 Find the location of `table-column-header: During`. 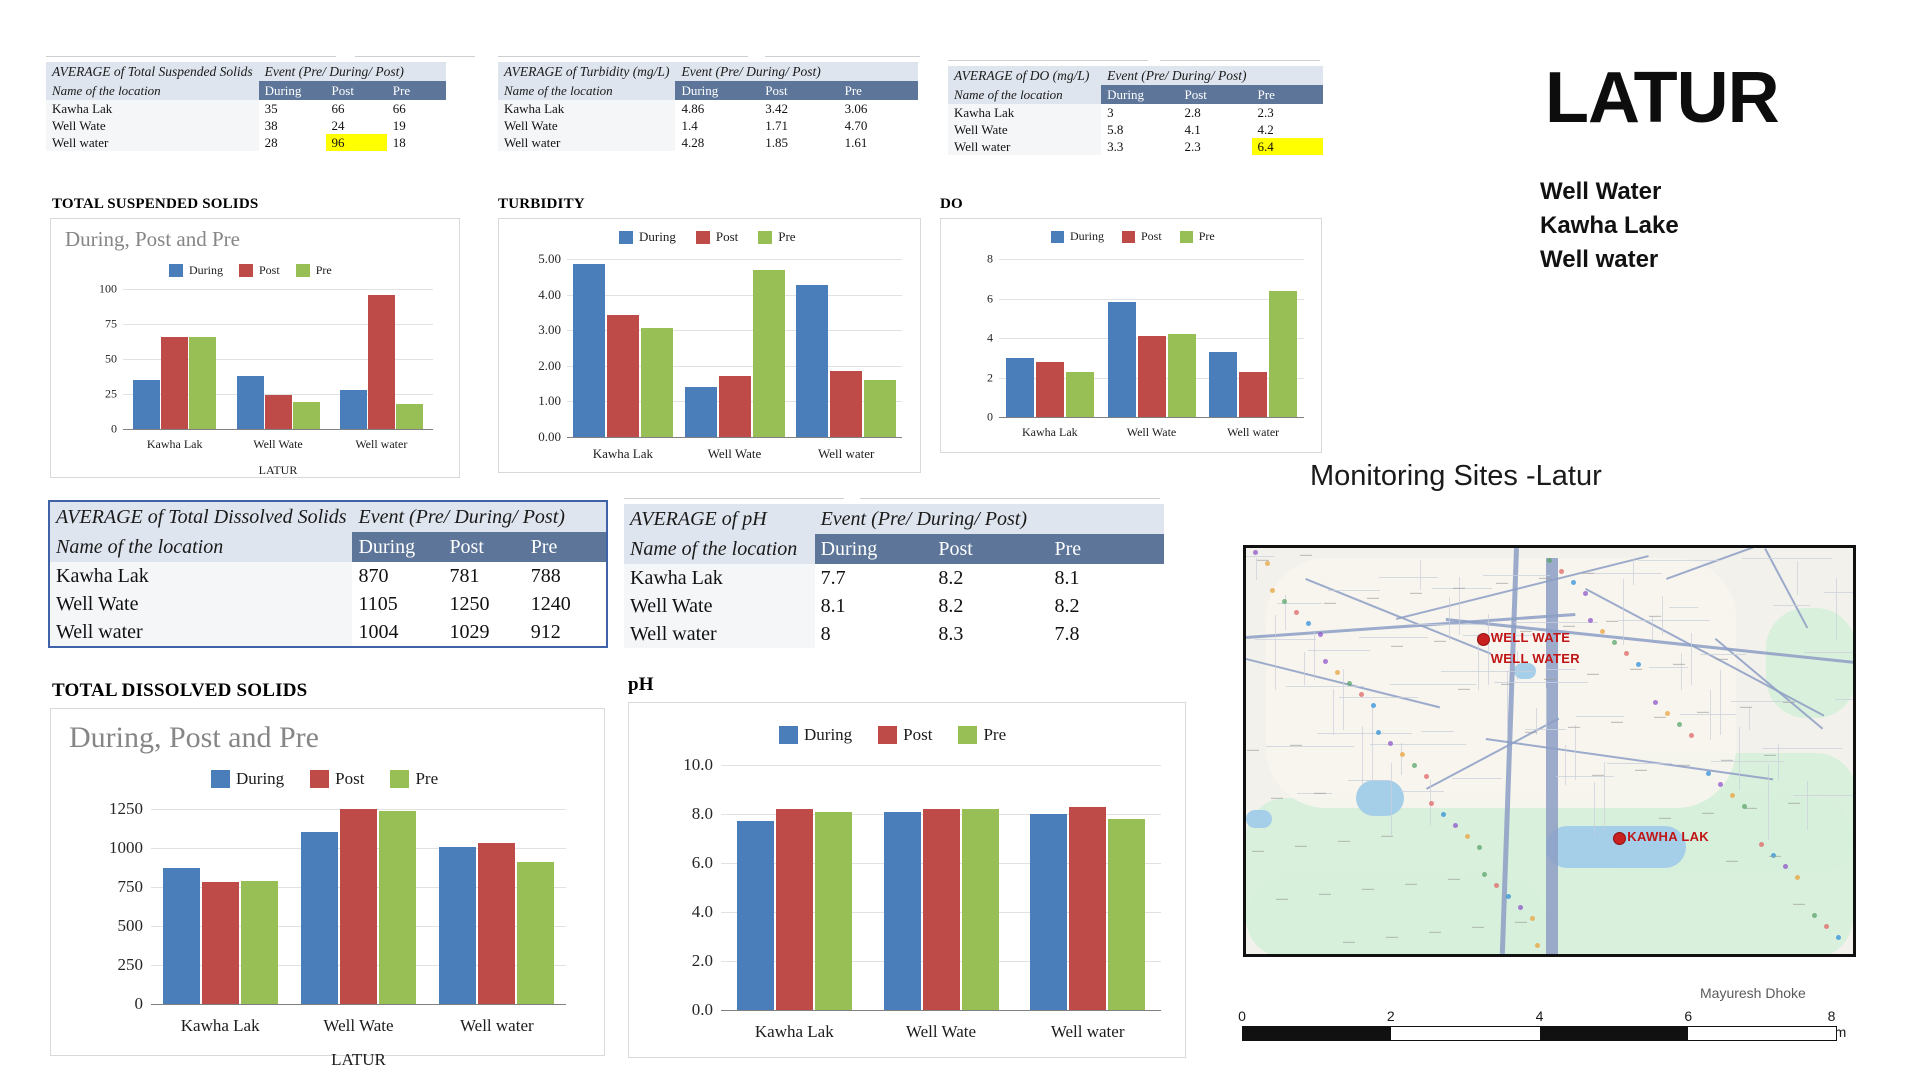

table-column-header: During is located at coordinates (717, 90).